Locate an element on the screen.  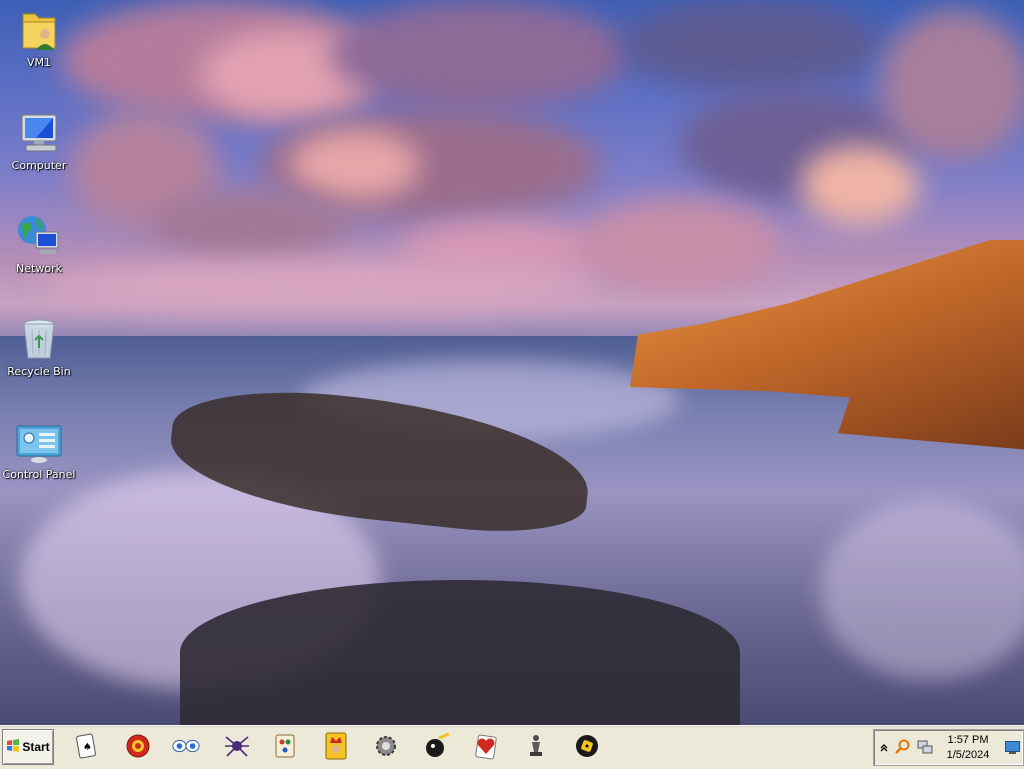
clock-date: 1/5/2024 is located at coordinates (968, 755).